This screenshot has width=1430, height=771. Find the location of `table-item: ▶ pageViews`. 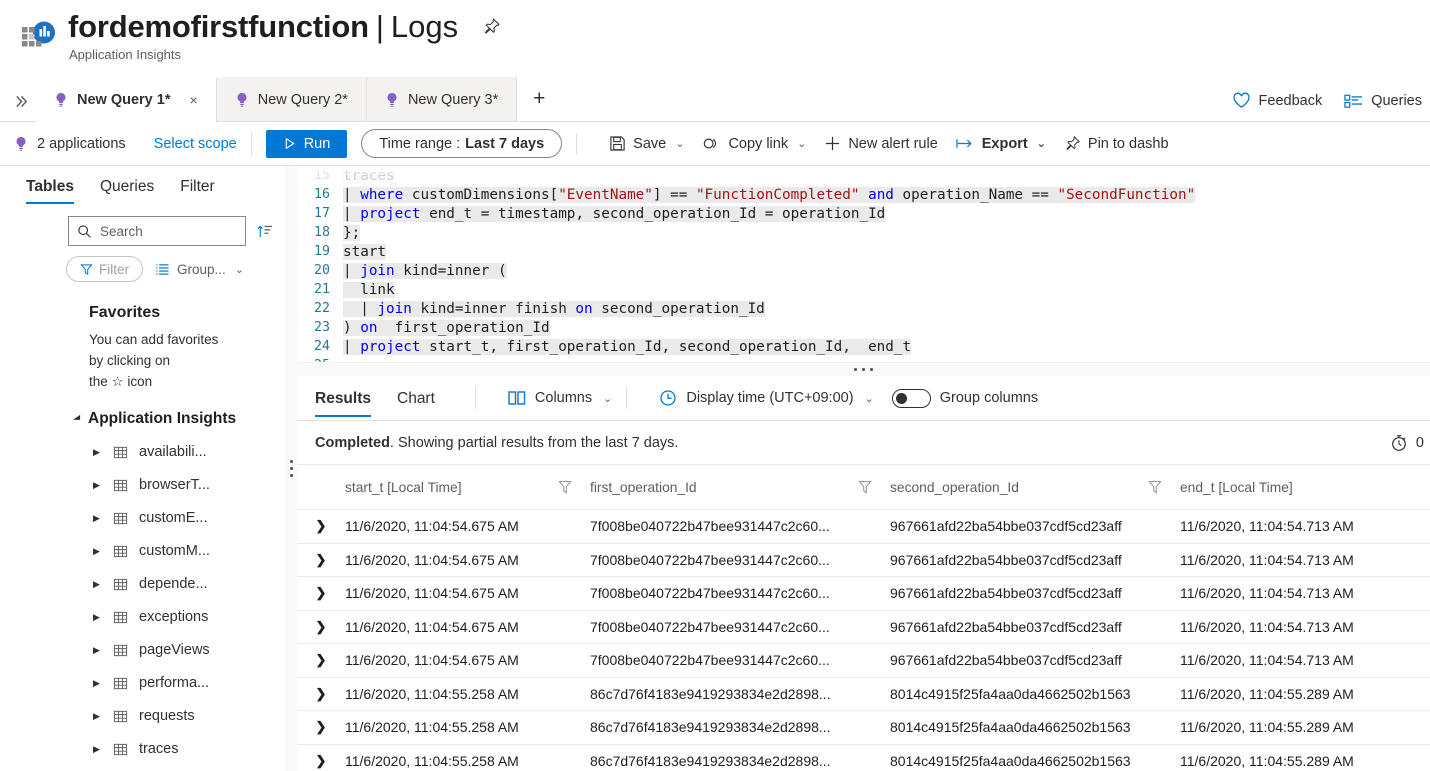

table-item: ▶ pageViews is located at coordinates (142, 650).